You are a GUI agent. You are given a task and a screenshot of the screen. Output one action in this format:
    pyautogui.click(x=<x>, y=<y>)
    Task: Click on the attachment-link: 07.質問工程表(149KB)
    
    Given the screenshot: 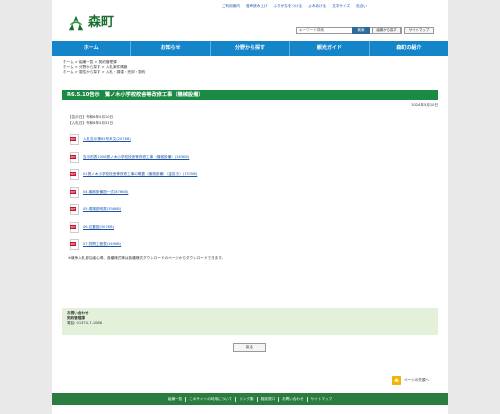 What is the action you would take?
    pyautogui.click(x=102, y=244)
    